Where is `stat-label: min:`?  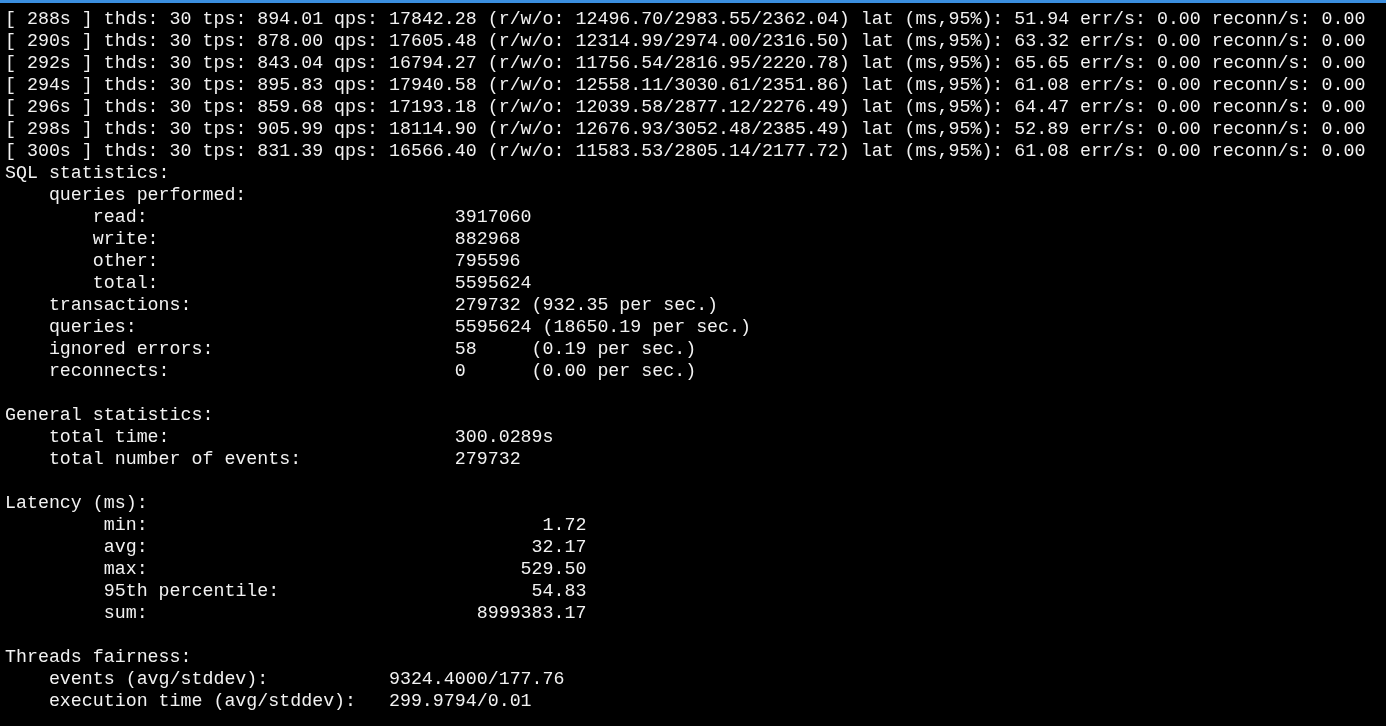 stat-label: min: is located at coordinates (125, 525).